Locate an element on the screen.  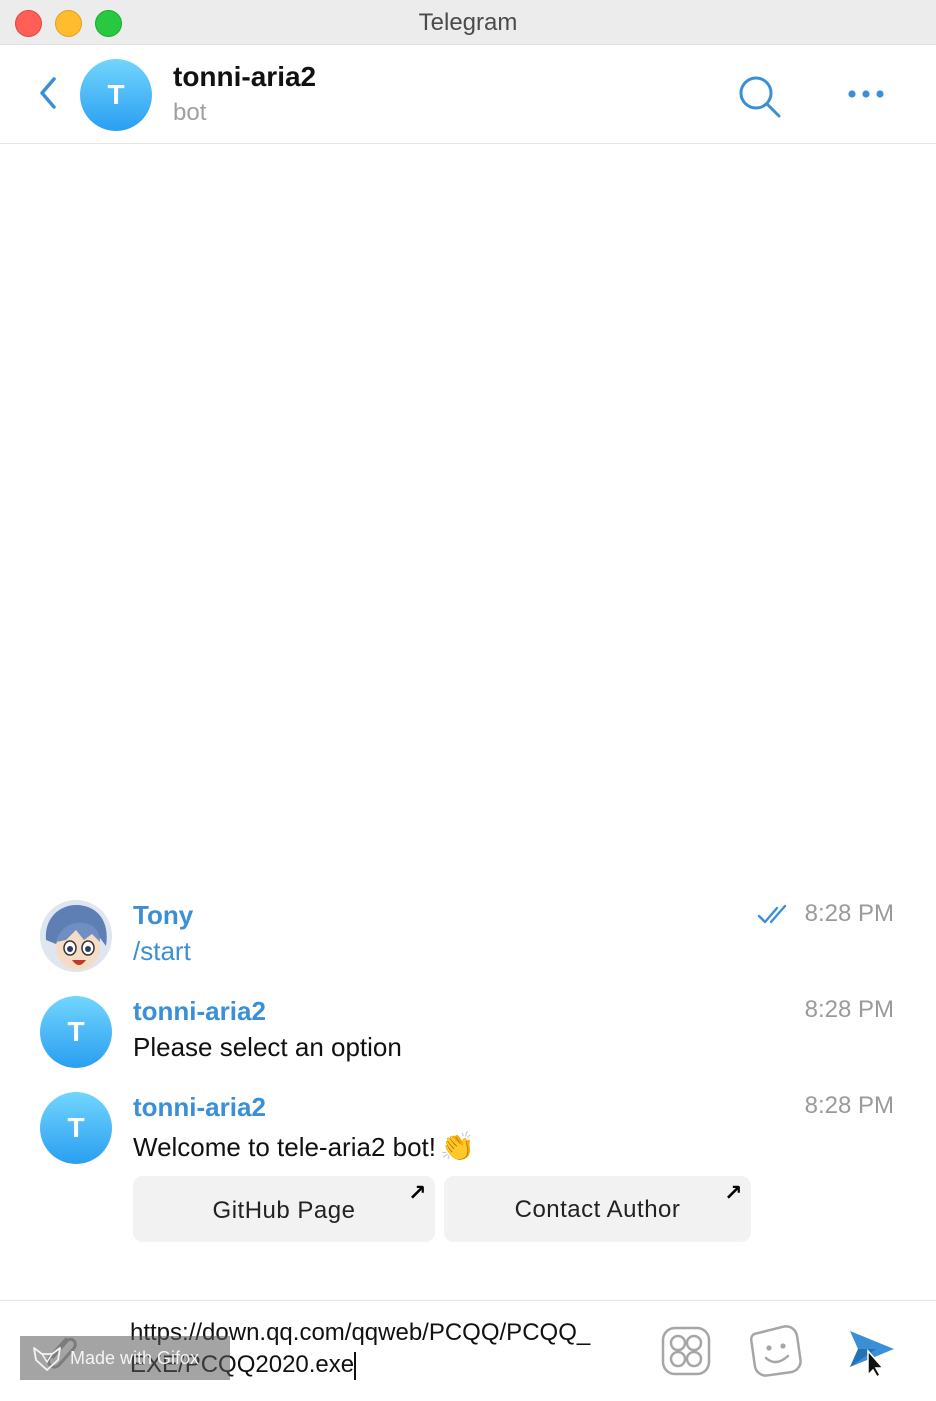
message-text: Please select an option is located at coordinates (267, 1047).